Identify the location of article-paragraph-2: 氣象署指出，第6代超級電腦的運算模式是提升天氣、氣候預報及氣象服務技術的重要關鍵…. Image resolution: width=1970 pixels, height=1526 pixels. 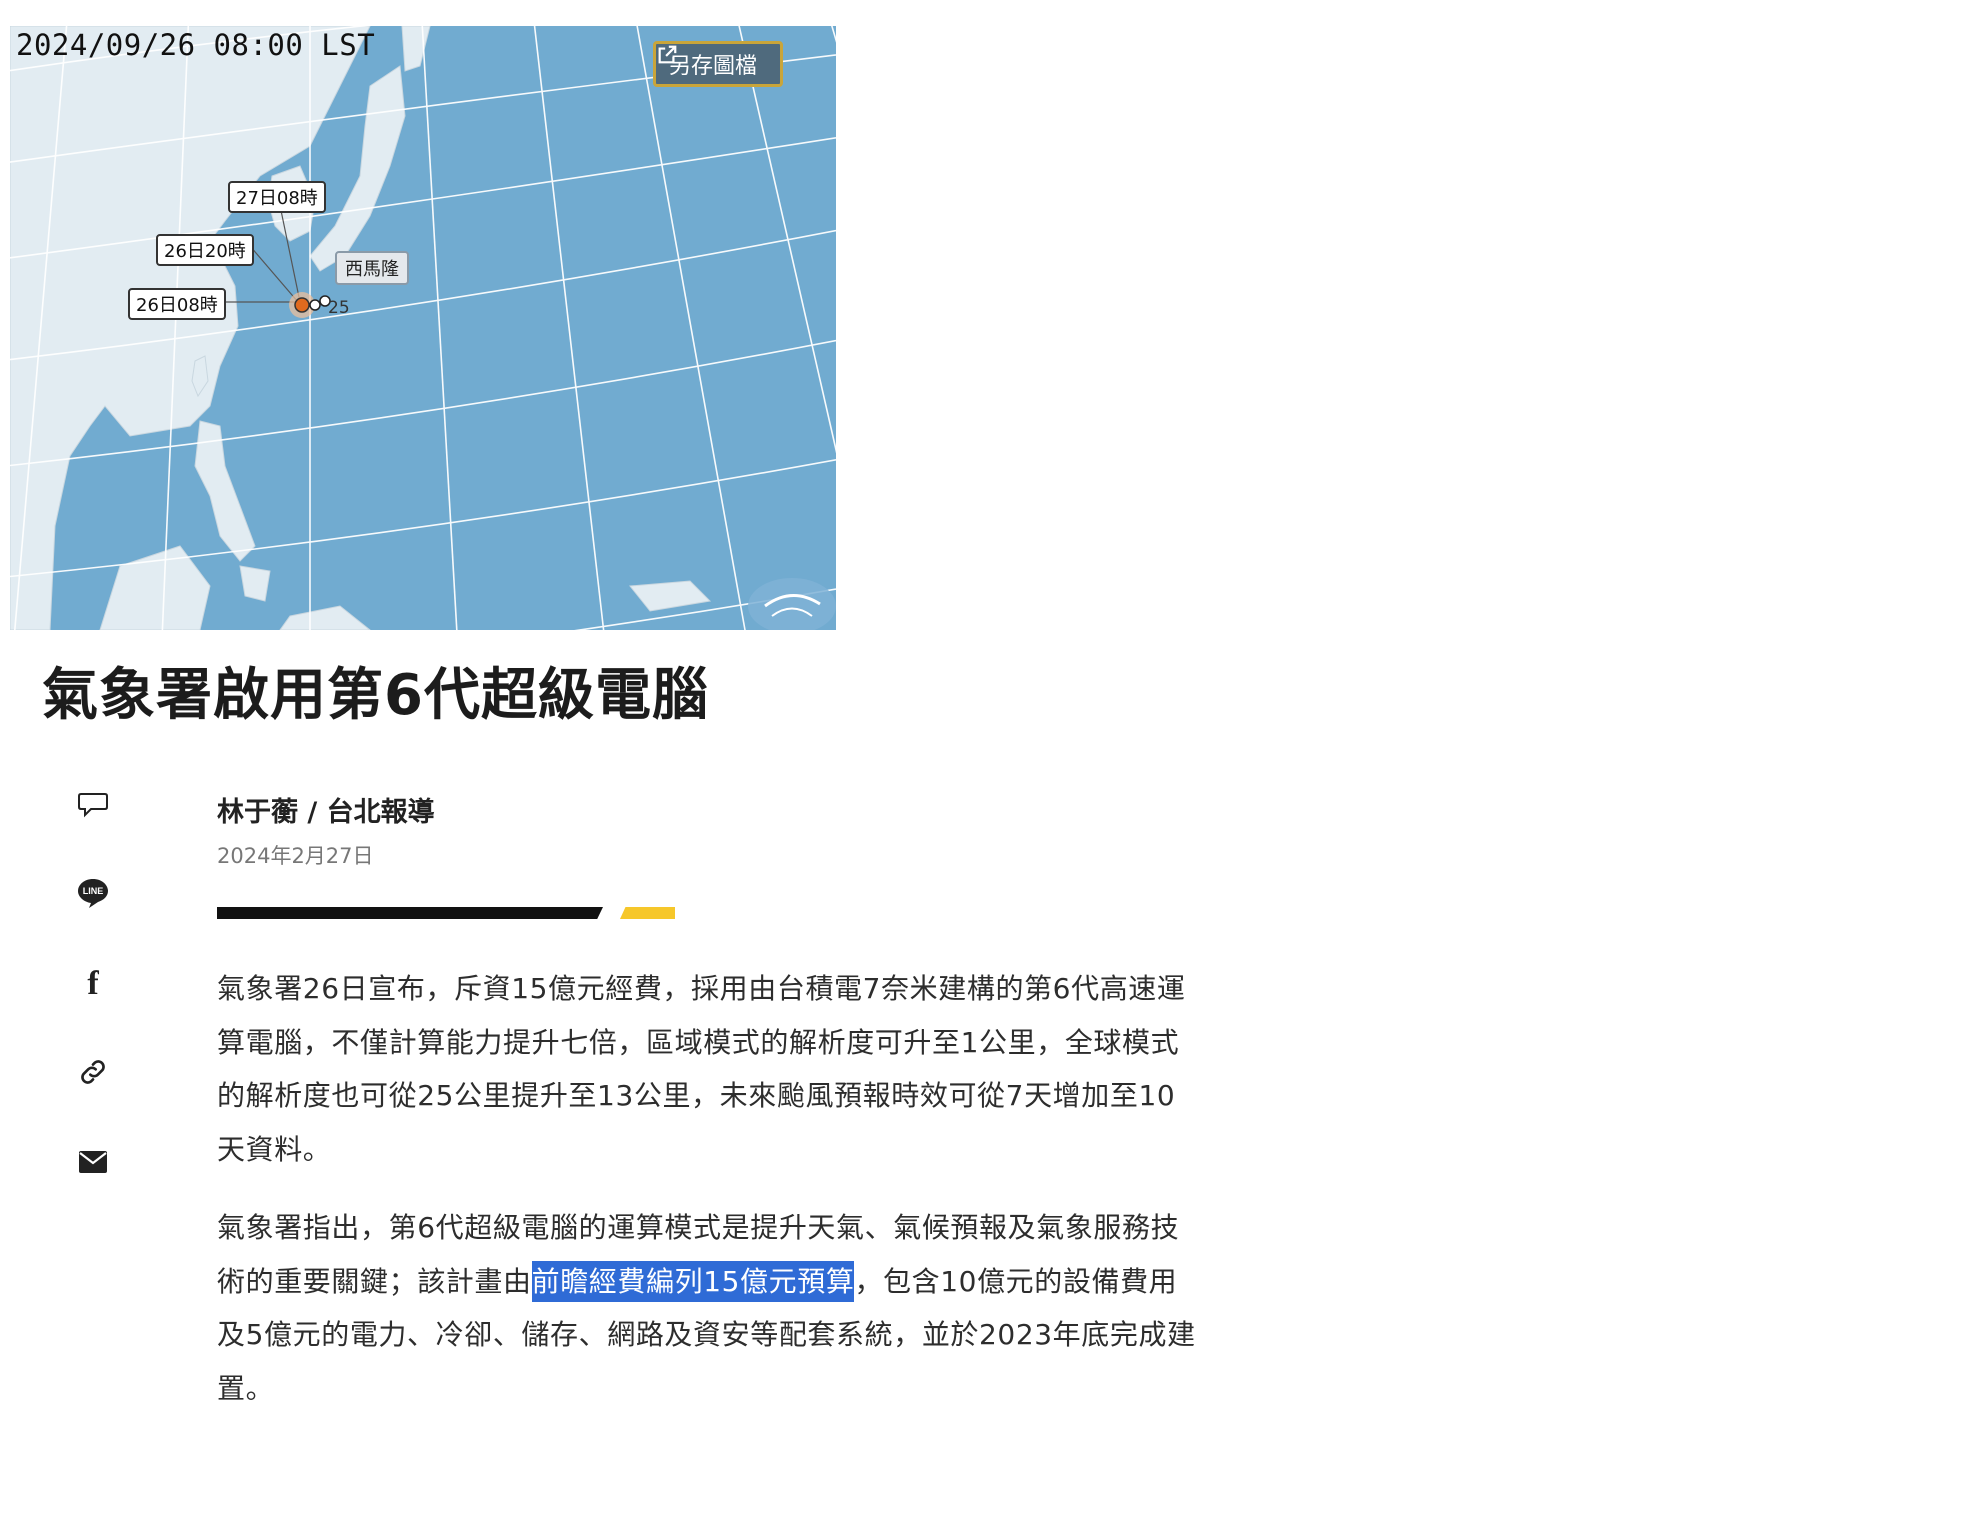
(709, 1308).